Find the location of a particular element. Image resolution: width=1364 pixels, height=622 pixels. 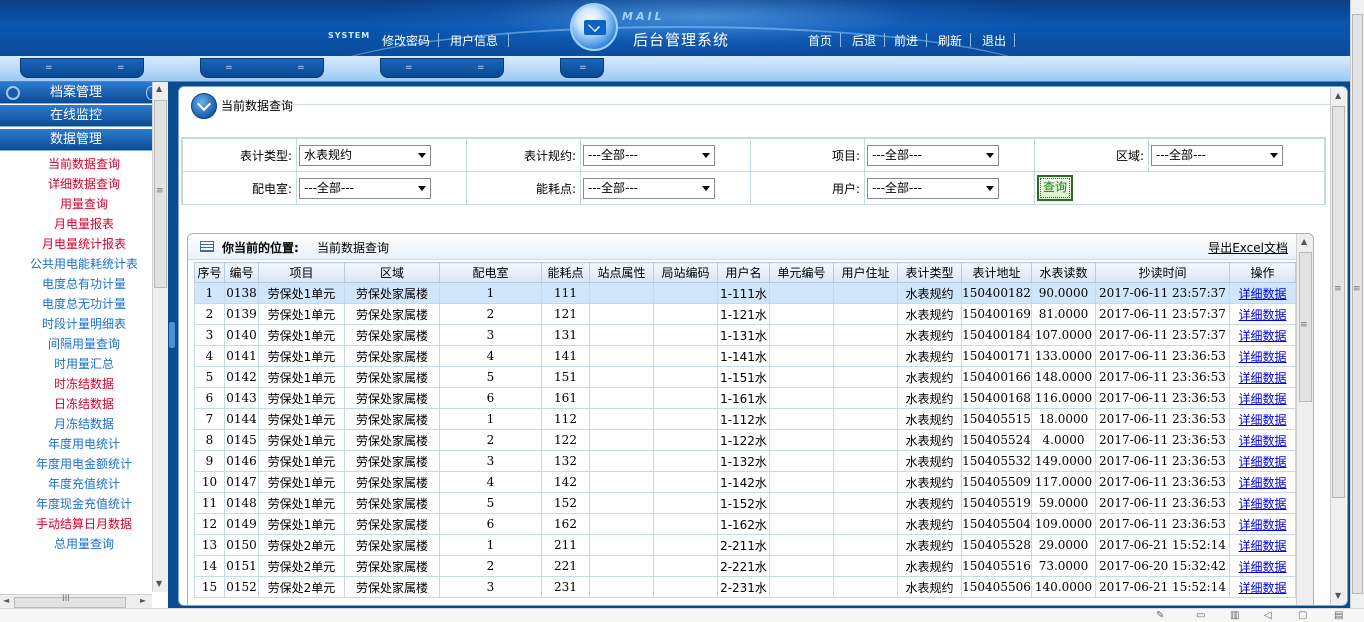

sidebar-menu-item: 电度总有功计量 is located at coordinates (84, 284).